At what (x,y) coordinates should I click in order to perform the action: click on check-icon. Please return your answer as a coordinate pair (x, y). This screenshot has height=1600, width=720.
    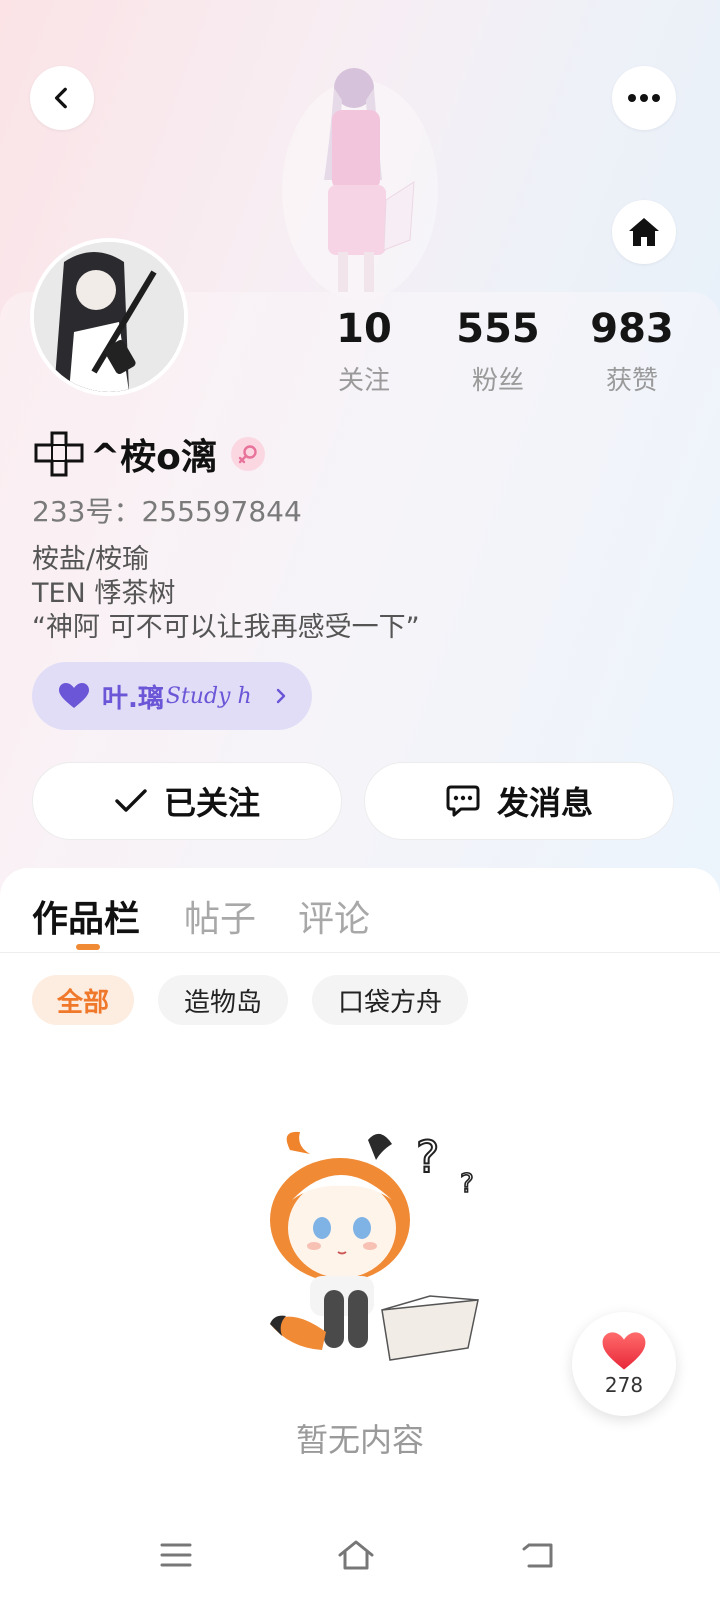
    Looking at the image, I should click on (131, 800).